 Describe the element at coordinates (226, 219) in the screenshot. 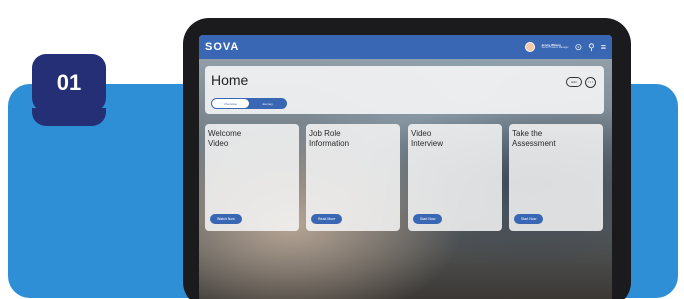

I see `watch-now-button: Watch Now` at that location.